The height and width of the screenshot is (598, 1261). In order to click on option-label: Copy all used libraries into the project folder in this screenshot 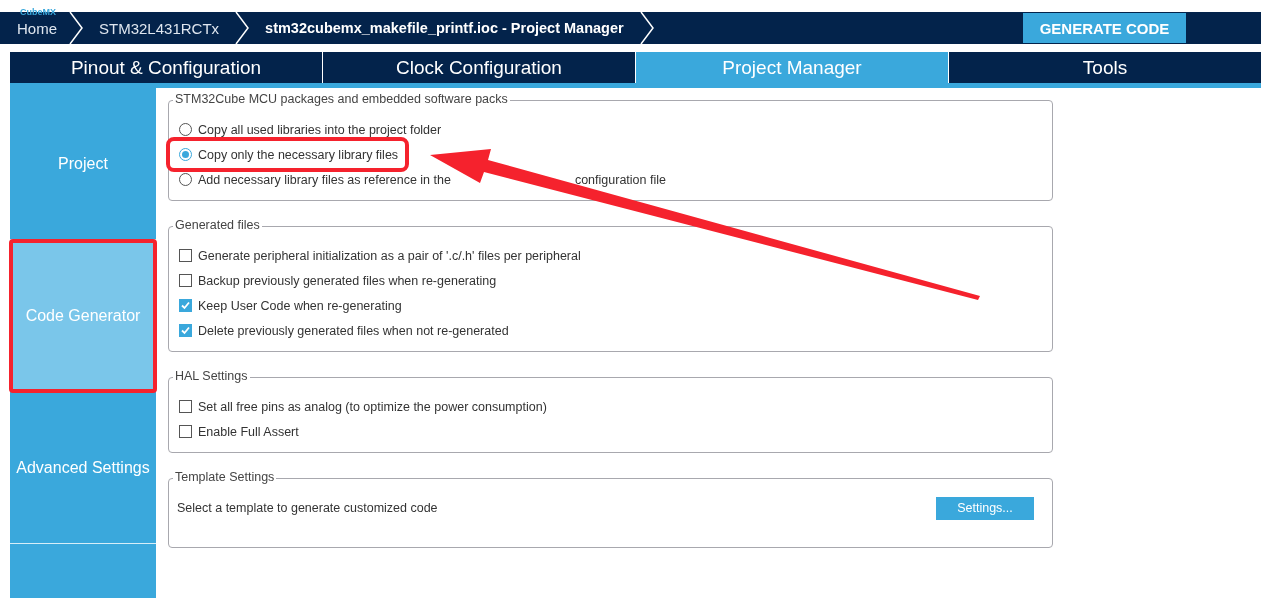, I will do `click(320, 129)`.